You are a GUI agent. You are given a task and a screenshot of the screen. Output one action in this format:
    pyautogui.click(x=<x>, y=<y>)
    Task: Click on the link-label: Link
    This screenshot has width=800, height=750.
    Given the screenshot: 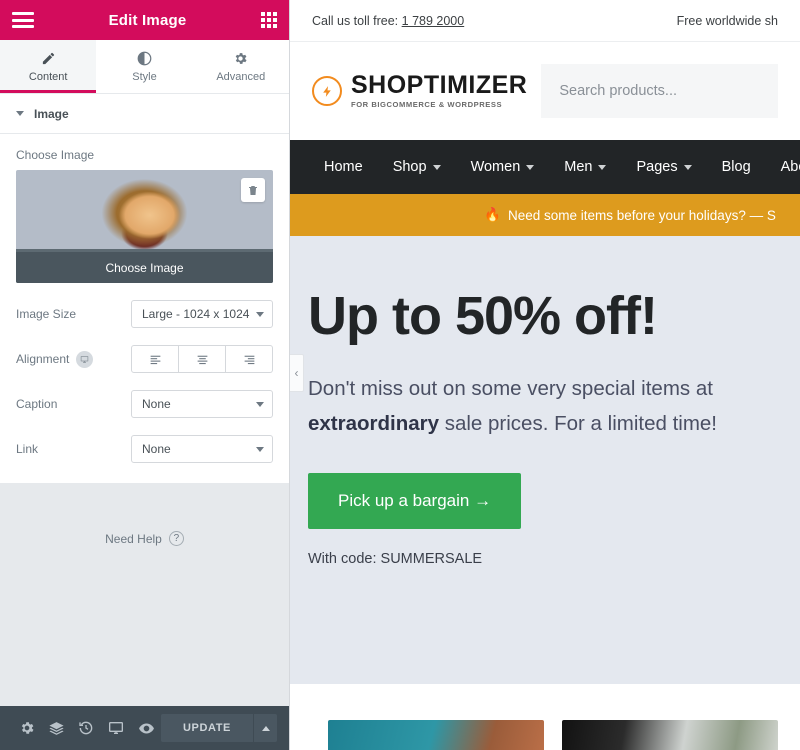 What is the action you would take?
    pyautogui.click(x=27, y=449)
    